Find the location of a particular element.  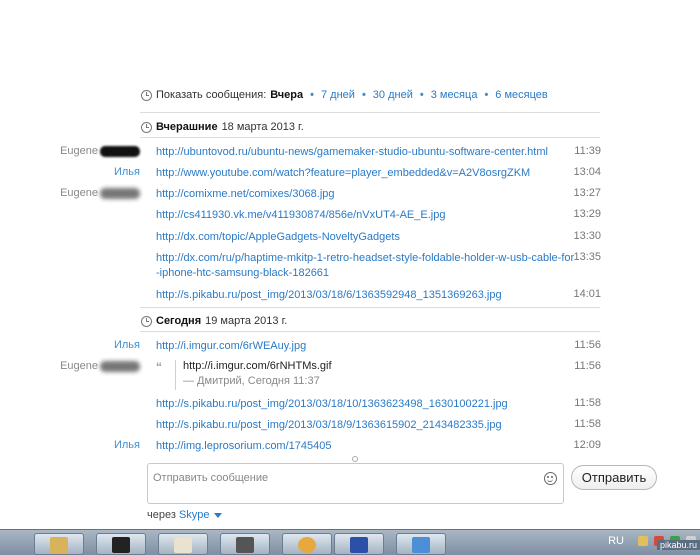

terminal-icon is located at coordinates (121, 545).